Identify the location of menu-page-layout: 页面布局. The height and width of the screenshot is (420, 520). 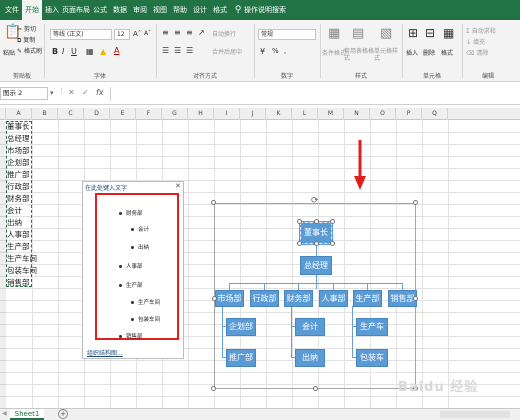
(76, 10).